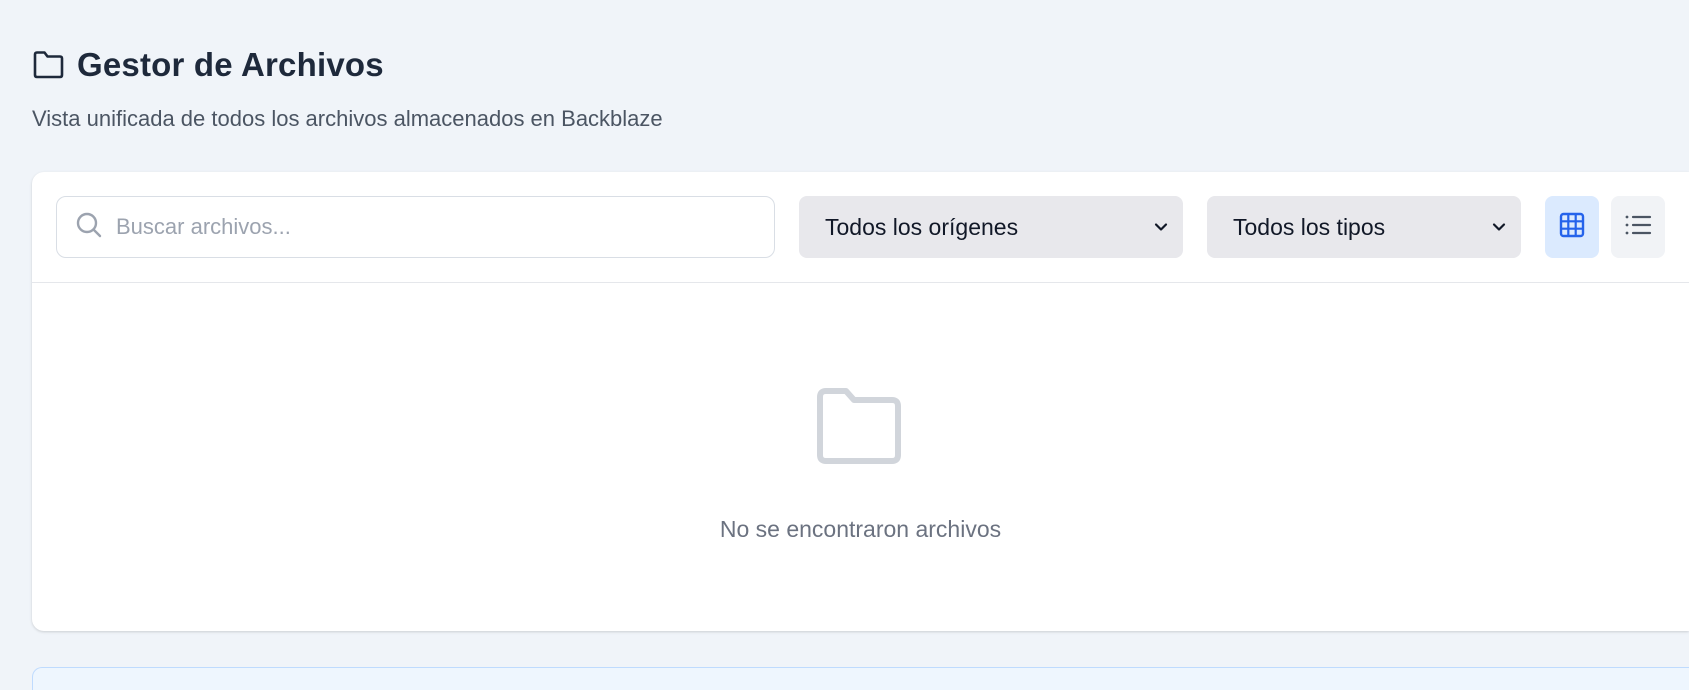  I want to click on list-icon, so click(1638, 227).